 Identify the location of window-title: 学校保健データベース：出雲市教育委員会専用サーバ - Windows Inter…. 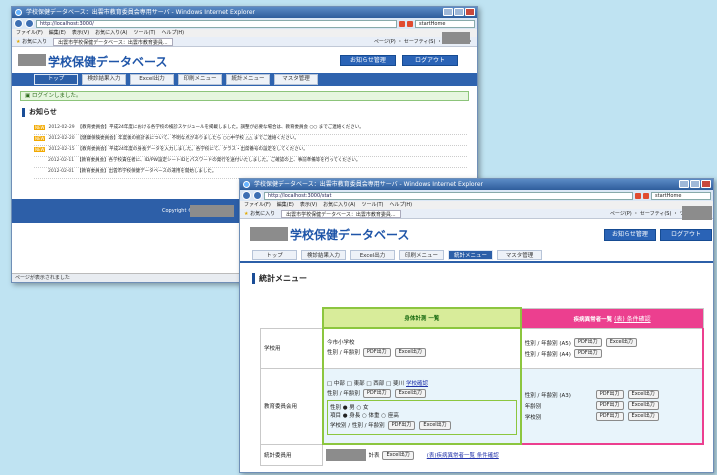
(369, 184).